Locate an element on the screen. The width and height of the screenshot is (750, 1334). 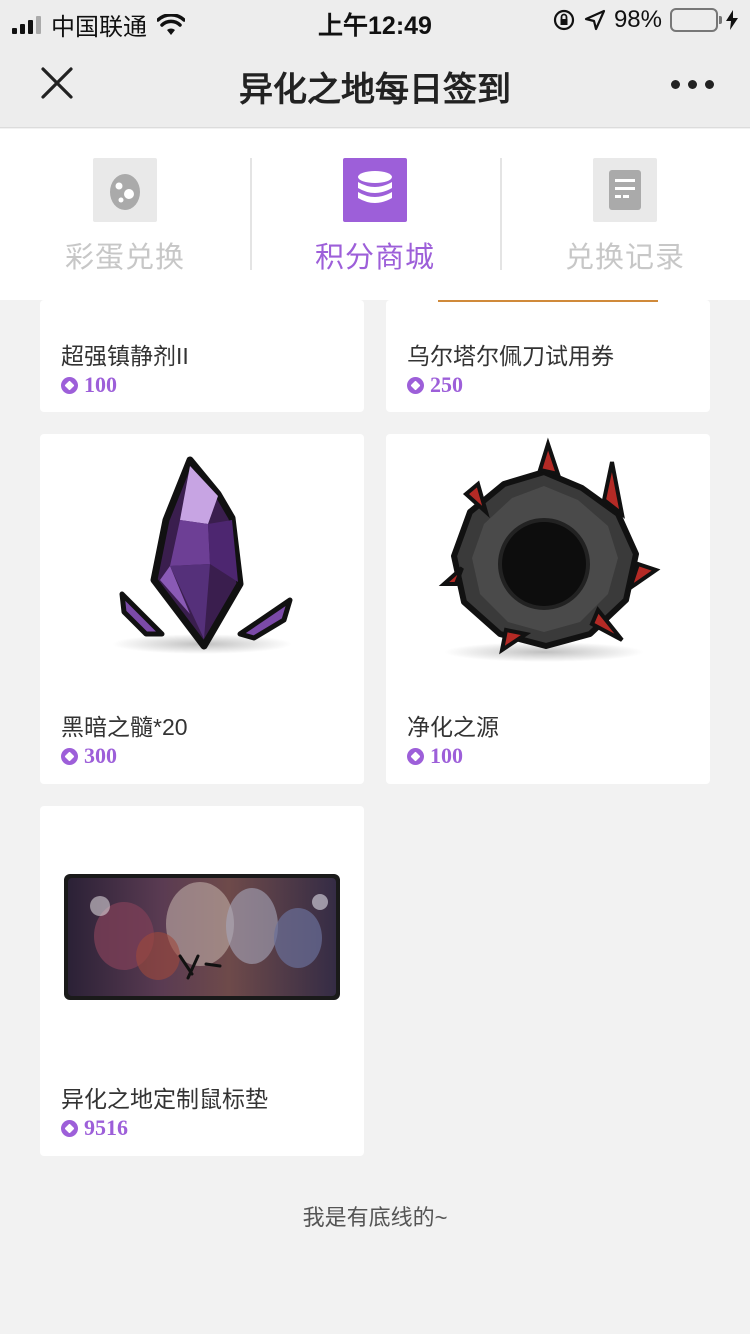
product-card: 乌尔塔尔佩刀试用券 250 is located at coordinates (548, 356).